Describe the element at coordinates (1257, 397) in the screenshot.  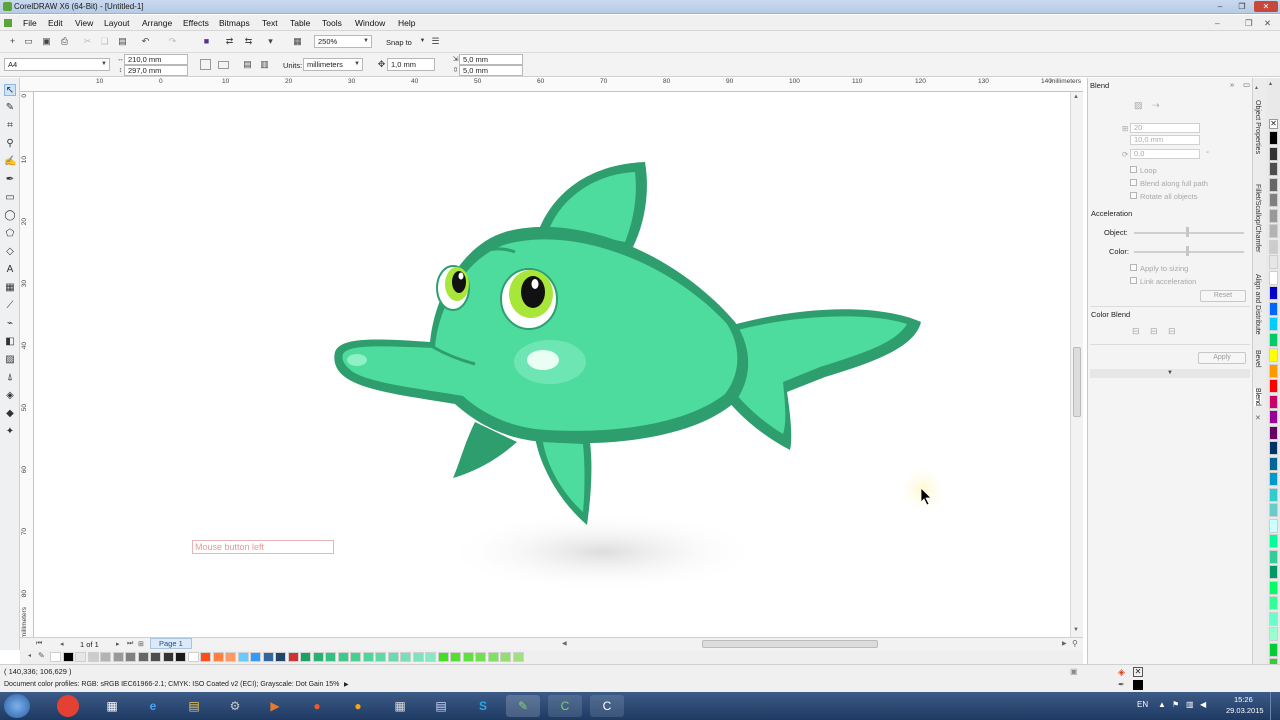
I see `tab-blend: Blend` at that location.